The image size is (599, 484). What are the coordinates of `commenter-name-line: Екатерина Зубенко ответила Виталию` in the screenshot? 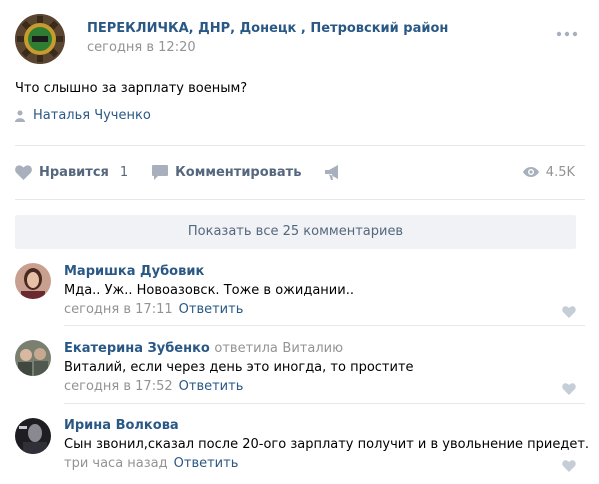 It's located at (203, 348).